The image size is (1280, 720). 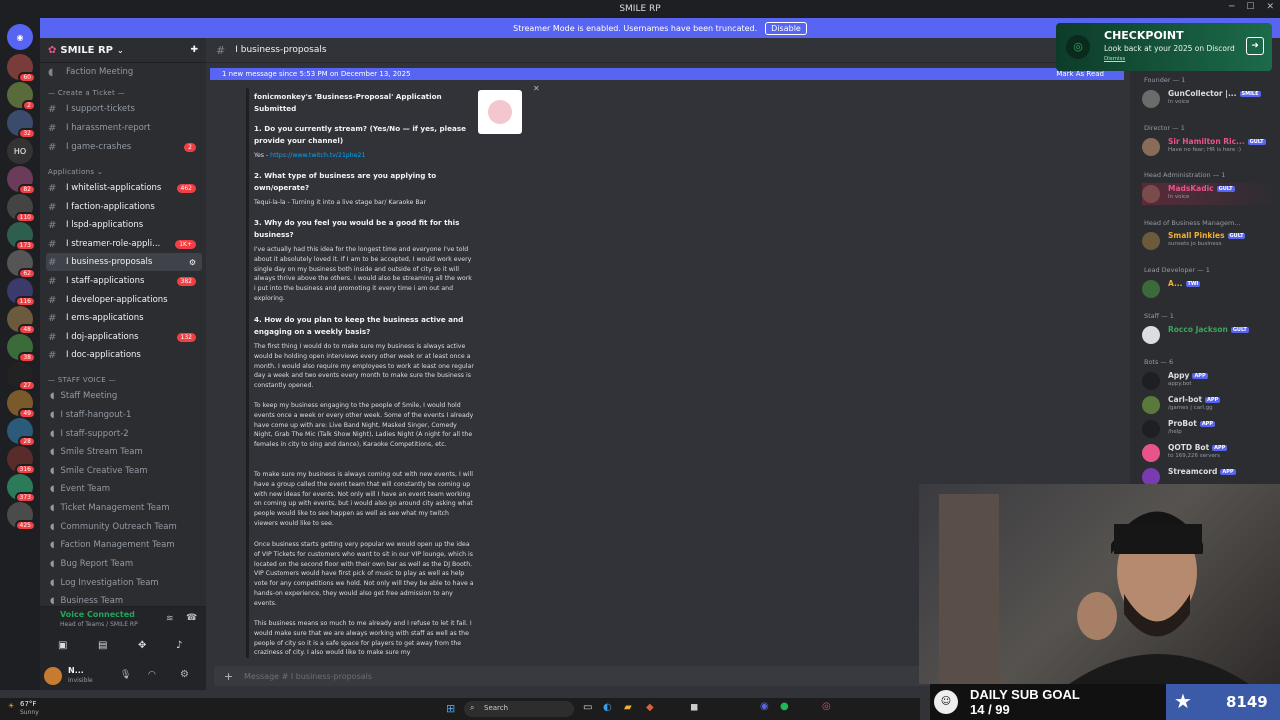 I want to click on gear-icon: ⚙, so click(x=192, y=262).